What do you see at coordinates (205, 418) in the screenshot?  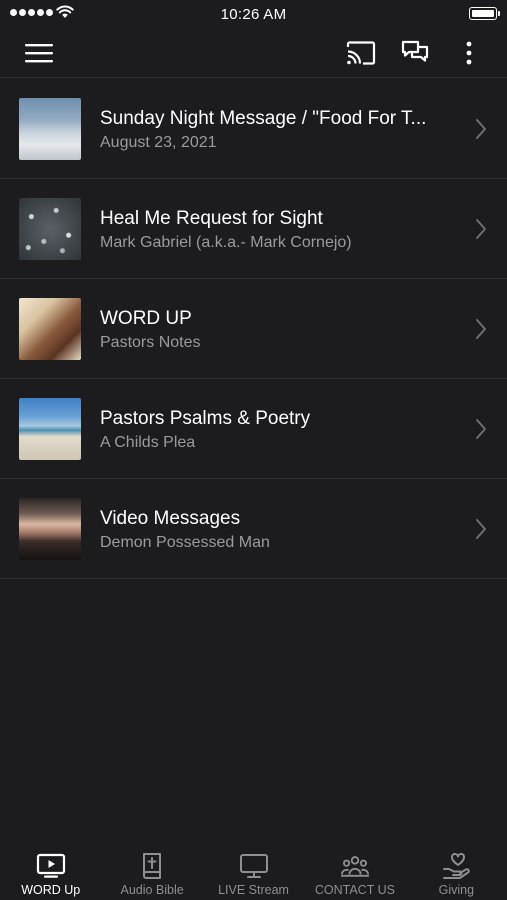 I see `list-item-title: Pastors Psalms & Poetry` at bounding box center [205, 418].